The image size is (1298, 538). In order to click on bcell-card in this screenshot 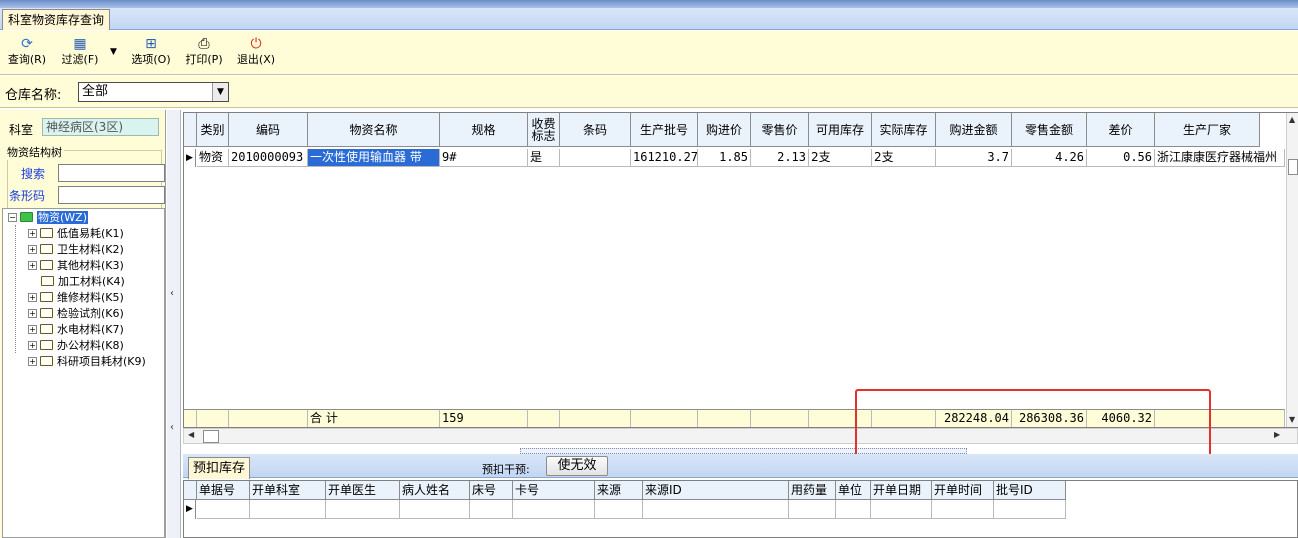, I will do `click(554, 509)`.